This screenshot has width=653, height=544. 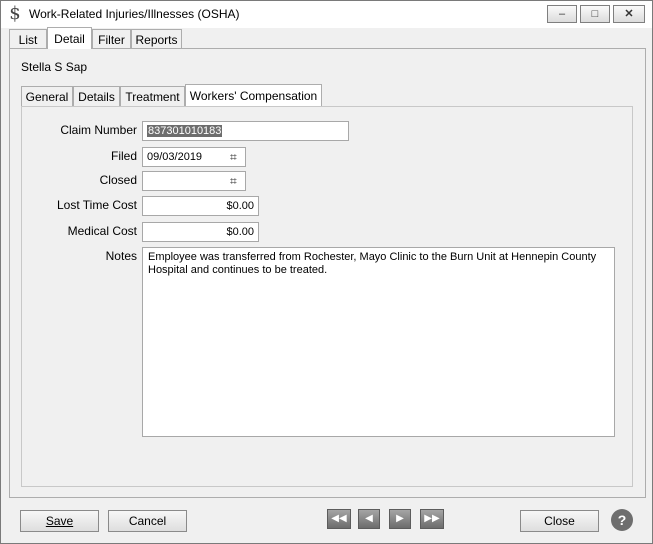 What do you see at coordinates (98, 130) in the screenshot?
I see `claim-number-label: Claim Number` at bounding box center [98, 130].